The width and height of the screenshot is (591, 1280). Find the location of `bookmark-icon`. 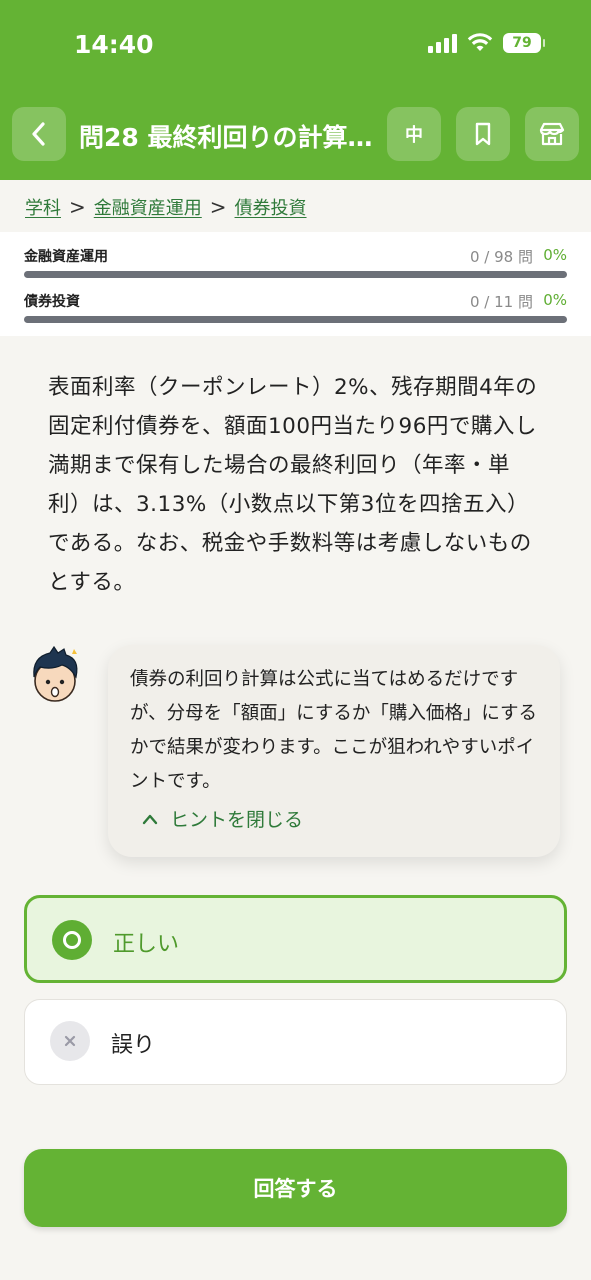

bookmark-icon is located at coordinates (483, 134).